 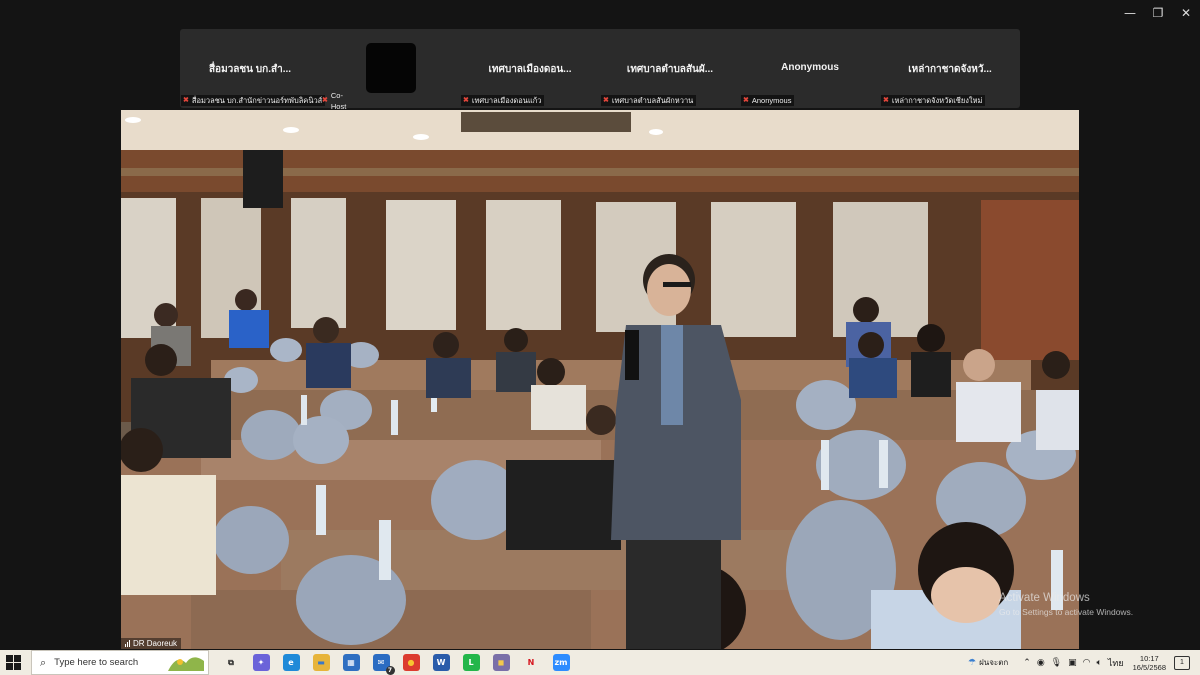 I want to click on file-explorer-icon: ▬, so click(x=321, y=662).